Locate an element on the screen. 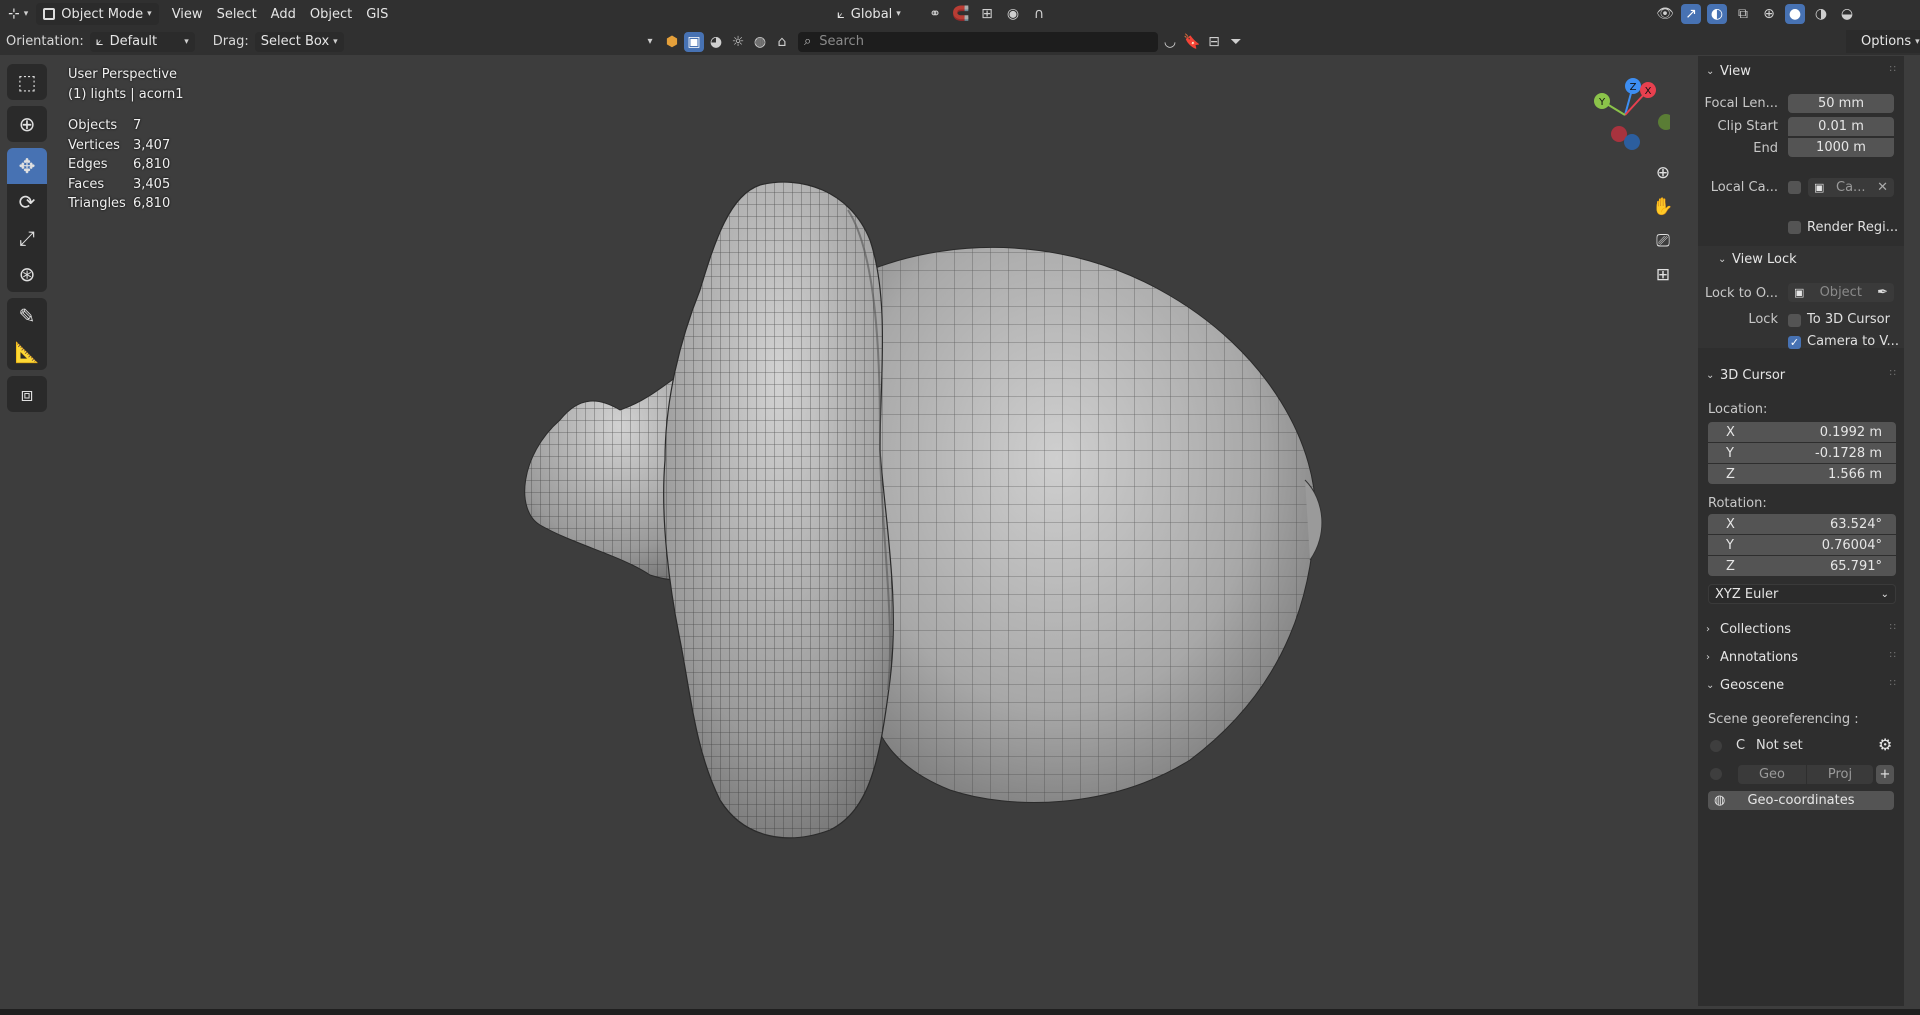 The image size is (1920, 1015). menu-object: Object is located at coordinates (331, 14).